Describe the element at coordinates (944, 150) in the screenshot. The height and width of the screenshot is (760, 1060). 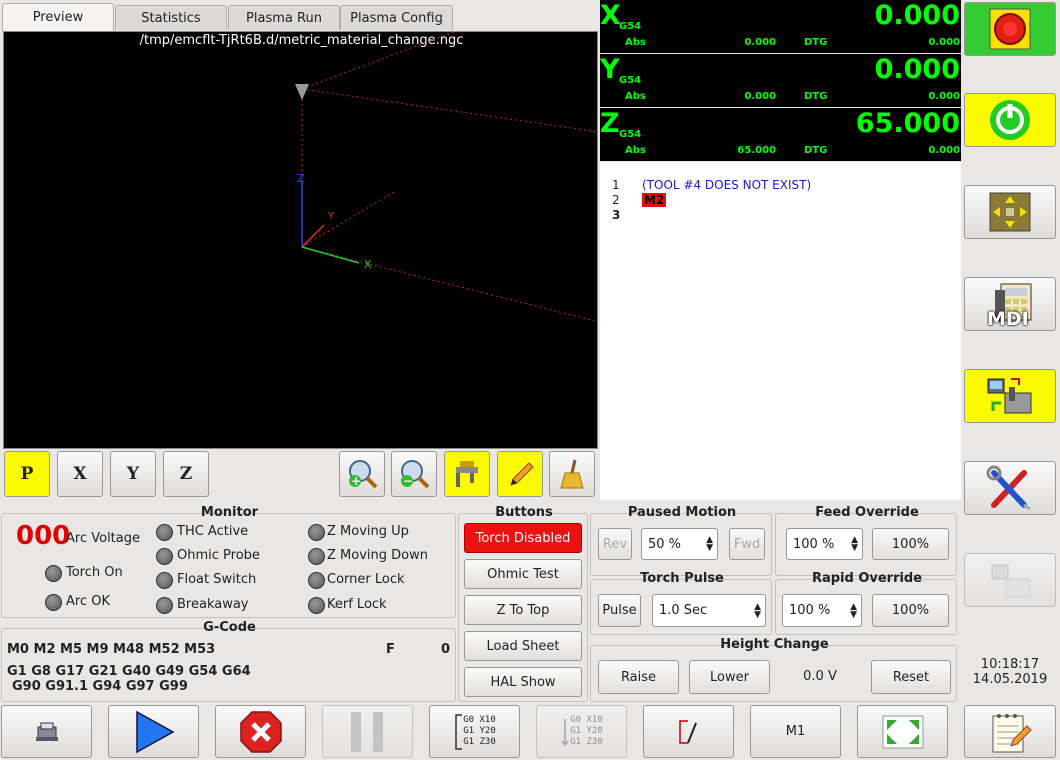
I see `dro-dtg-value: 0.000` at that location.